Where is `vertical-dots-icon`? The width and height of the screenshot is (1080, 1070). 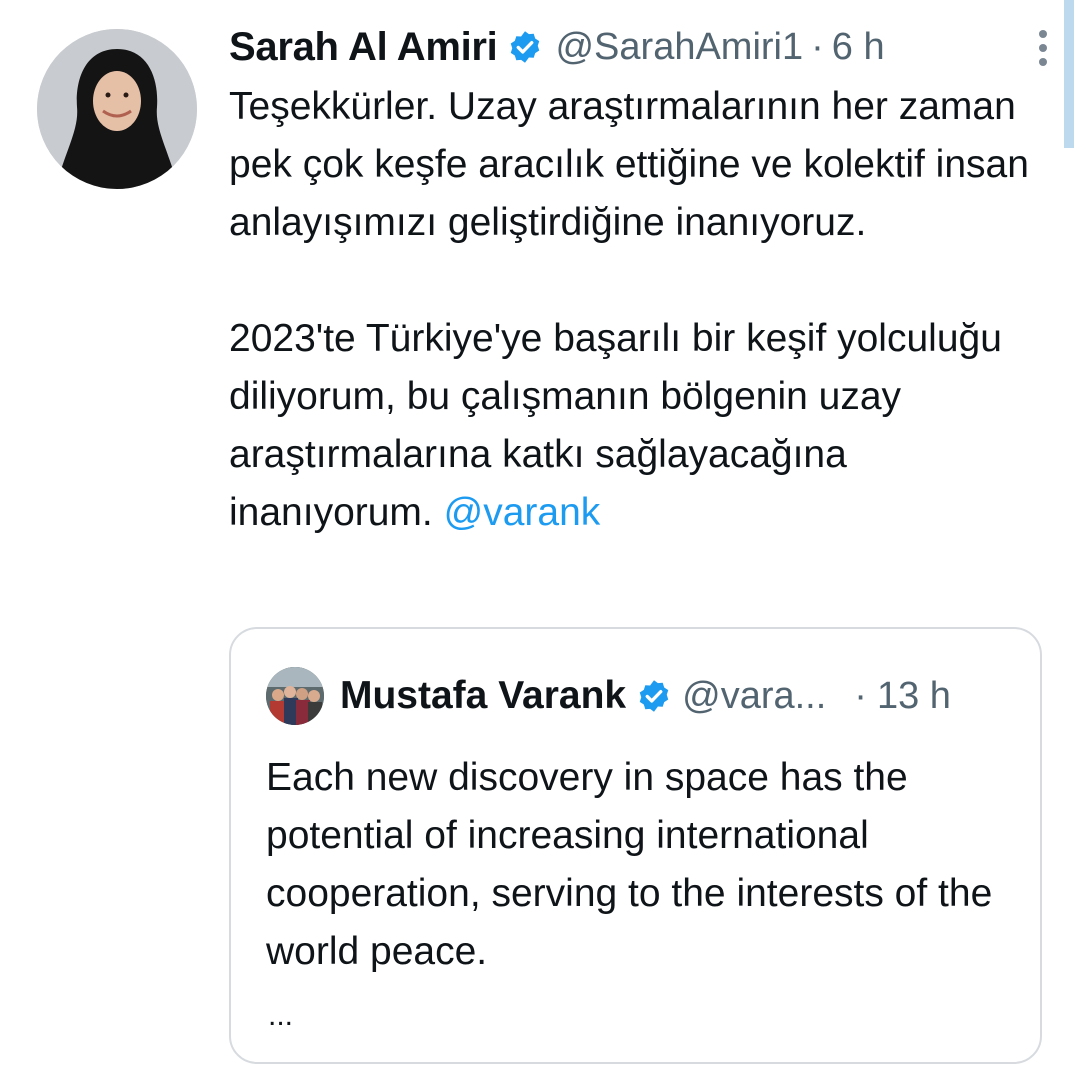 vertical-dots-icon is located at coordinates (1043, 48).